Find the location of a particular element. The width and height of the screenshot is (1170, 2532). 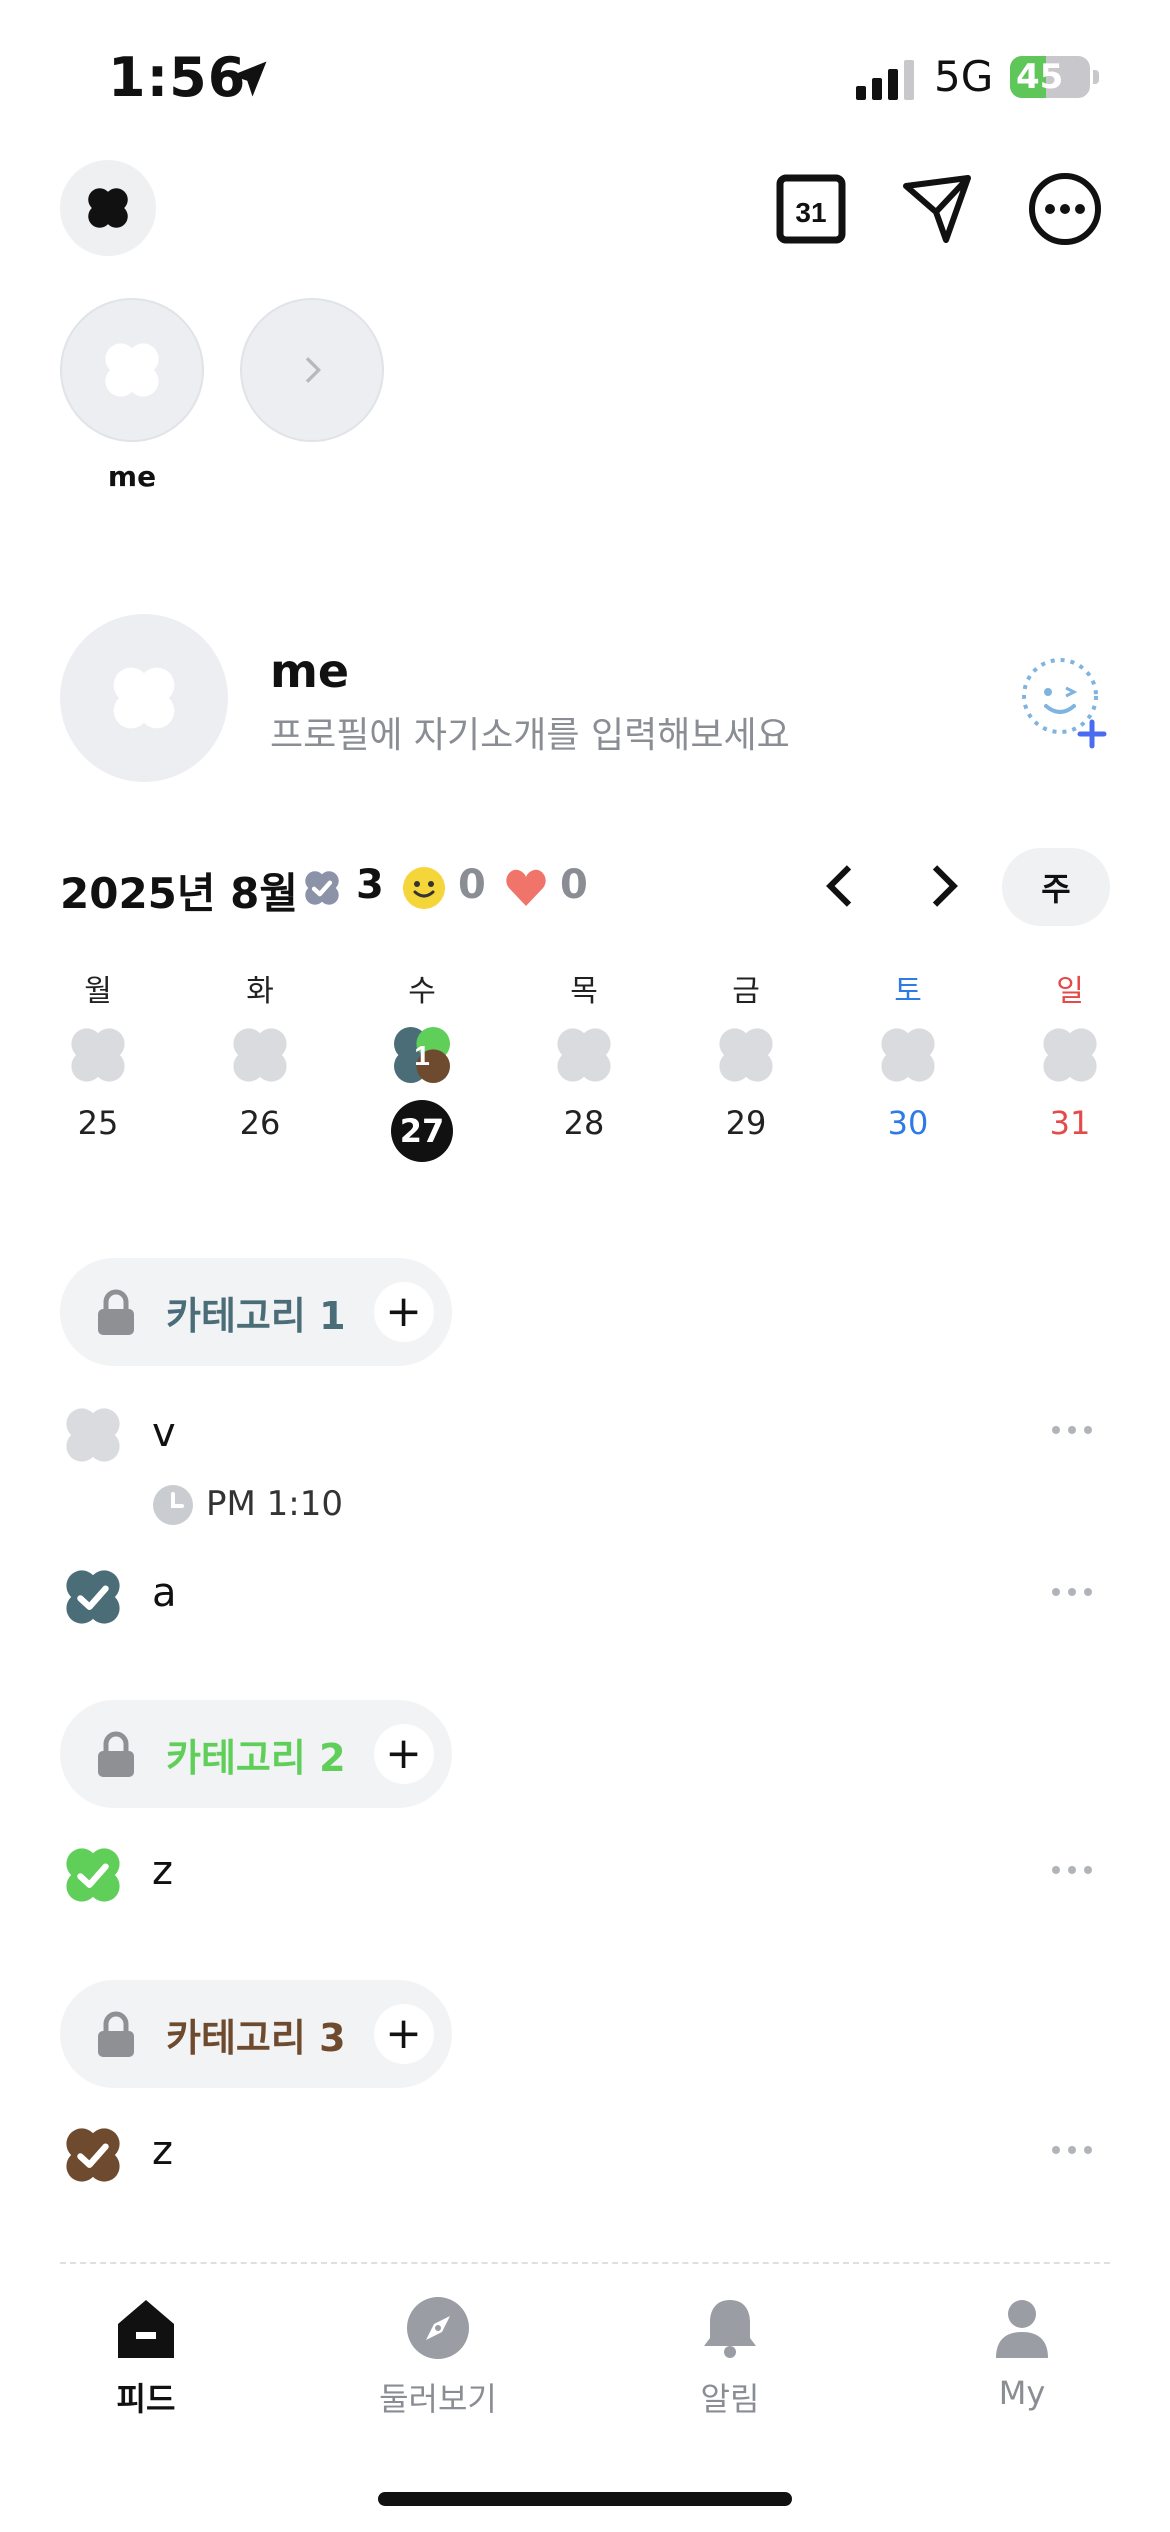

battery-nub is located at coordinates (1096, 77).